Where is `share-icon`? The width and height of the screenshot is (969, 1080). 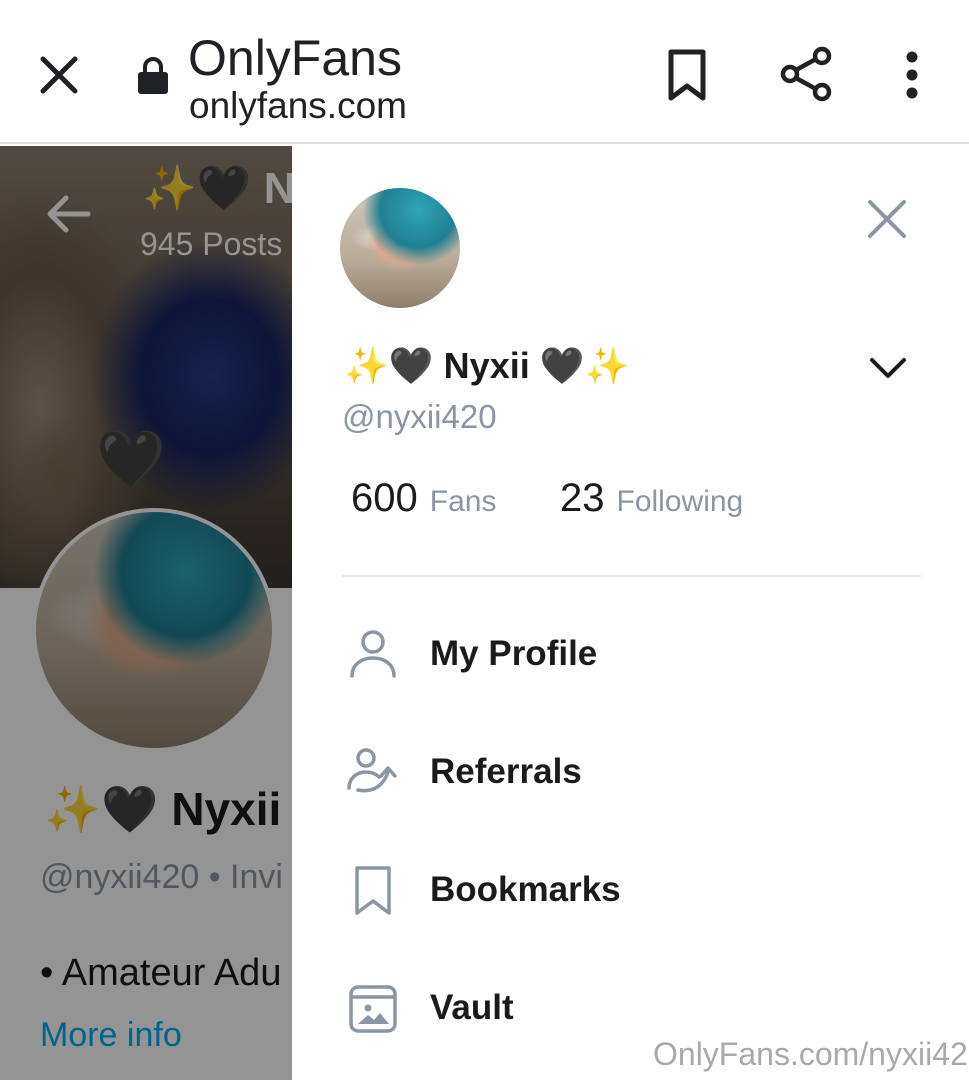
share-icon is located at coordinates (806, 74).